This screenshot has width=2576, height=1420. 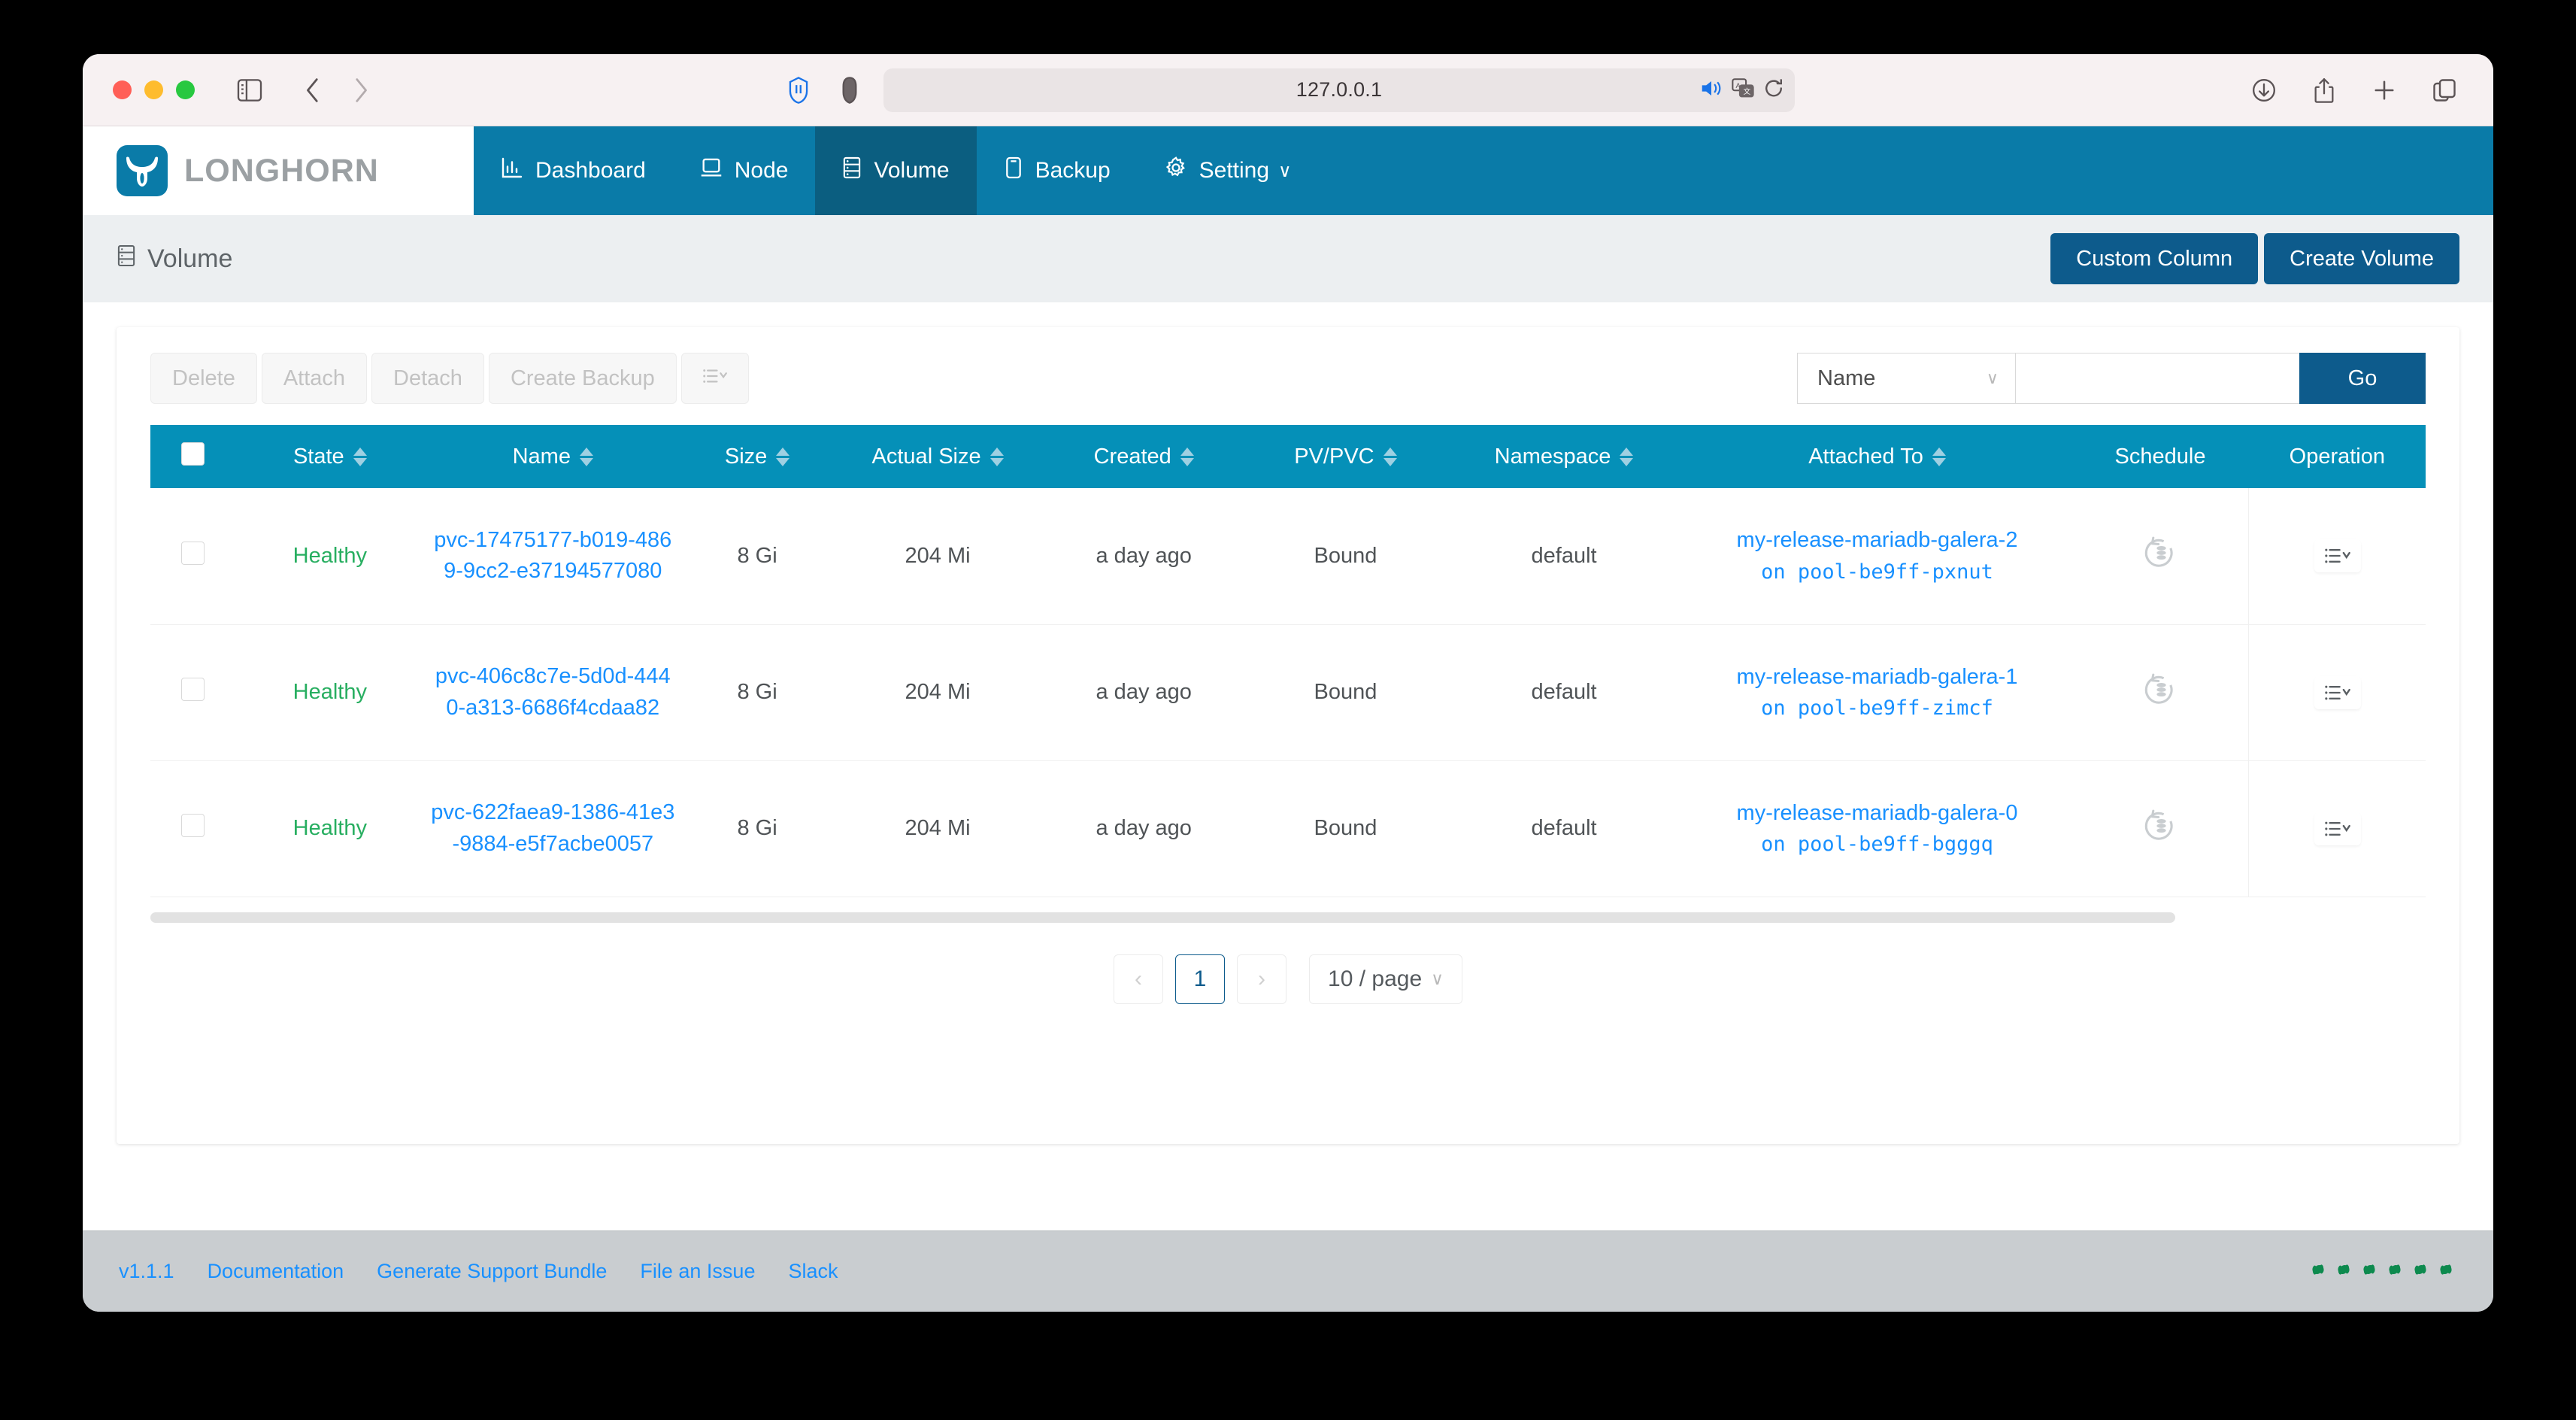 I want to click on translate-icon: A 文, so click(x=1743, y=89).